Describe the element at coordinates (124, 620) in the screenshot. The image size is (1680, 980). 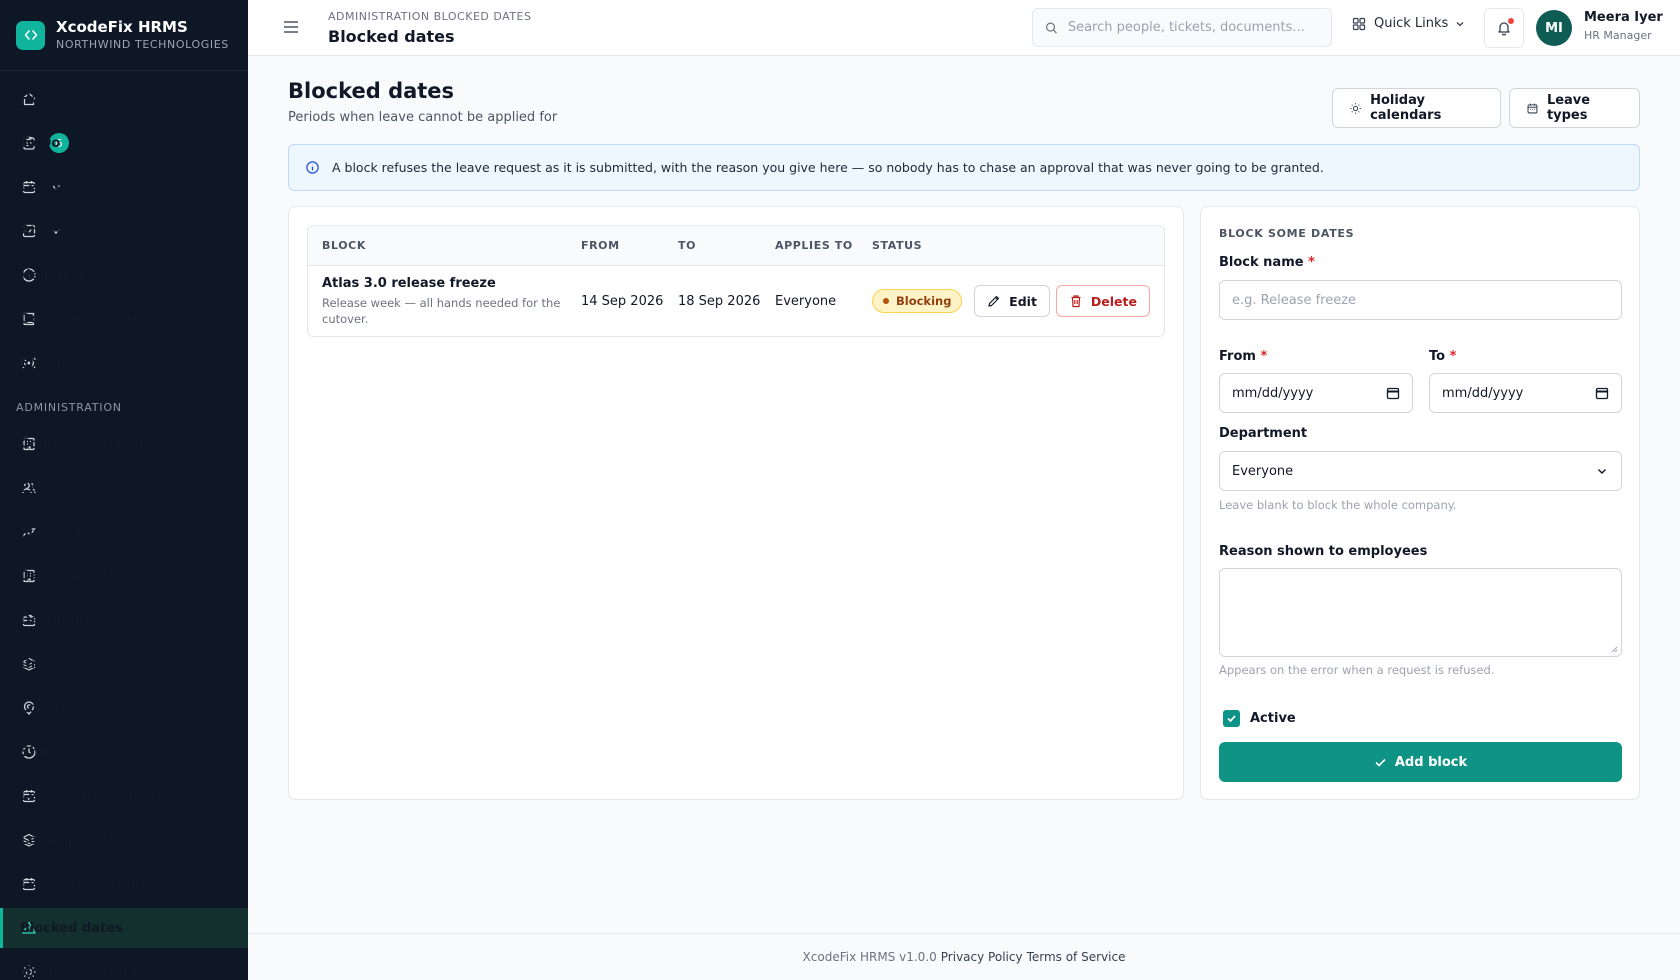
I see `sidebar-item-designations: Designations` at that location.